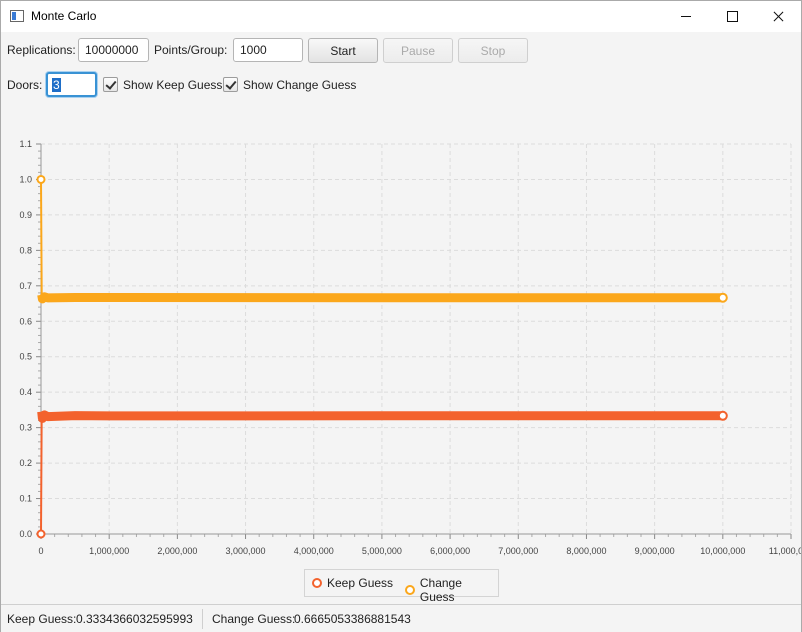  I want to click on keep-guess-line, so click(380, 416).